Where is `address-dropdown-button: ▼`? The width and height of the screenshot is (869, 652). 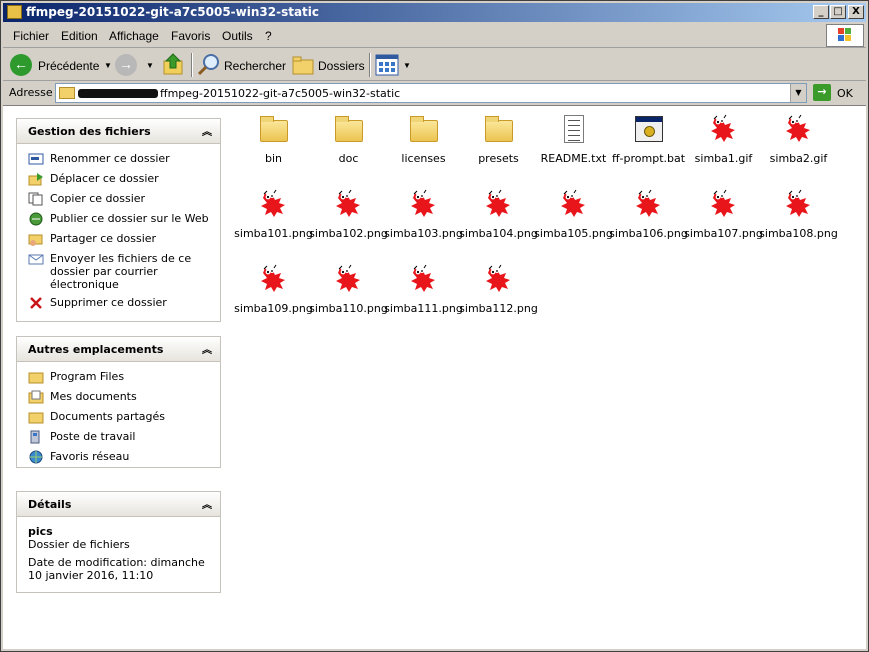 address-dropdown-button: ▼ is located at coordinates (798, 93).